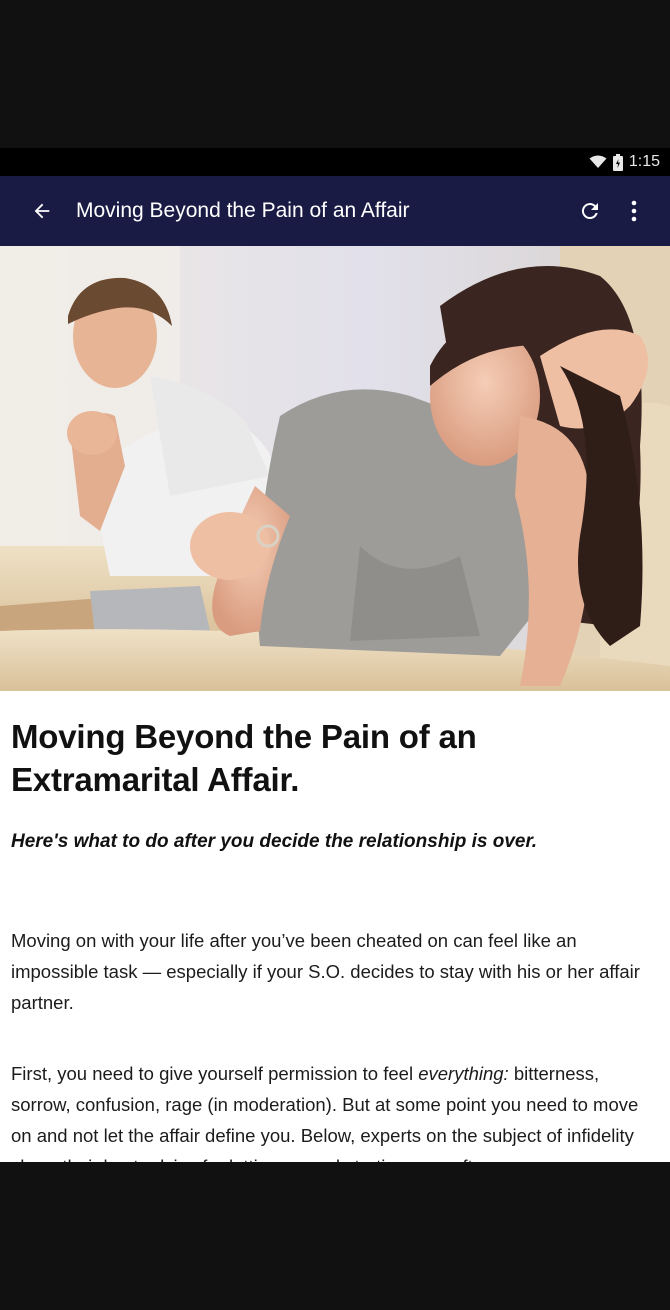  Describe the element at coordinates (617, 162) in the screenshot. I see `battery-icon` at that location.